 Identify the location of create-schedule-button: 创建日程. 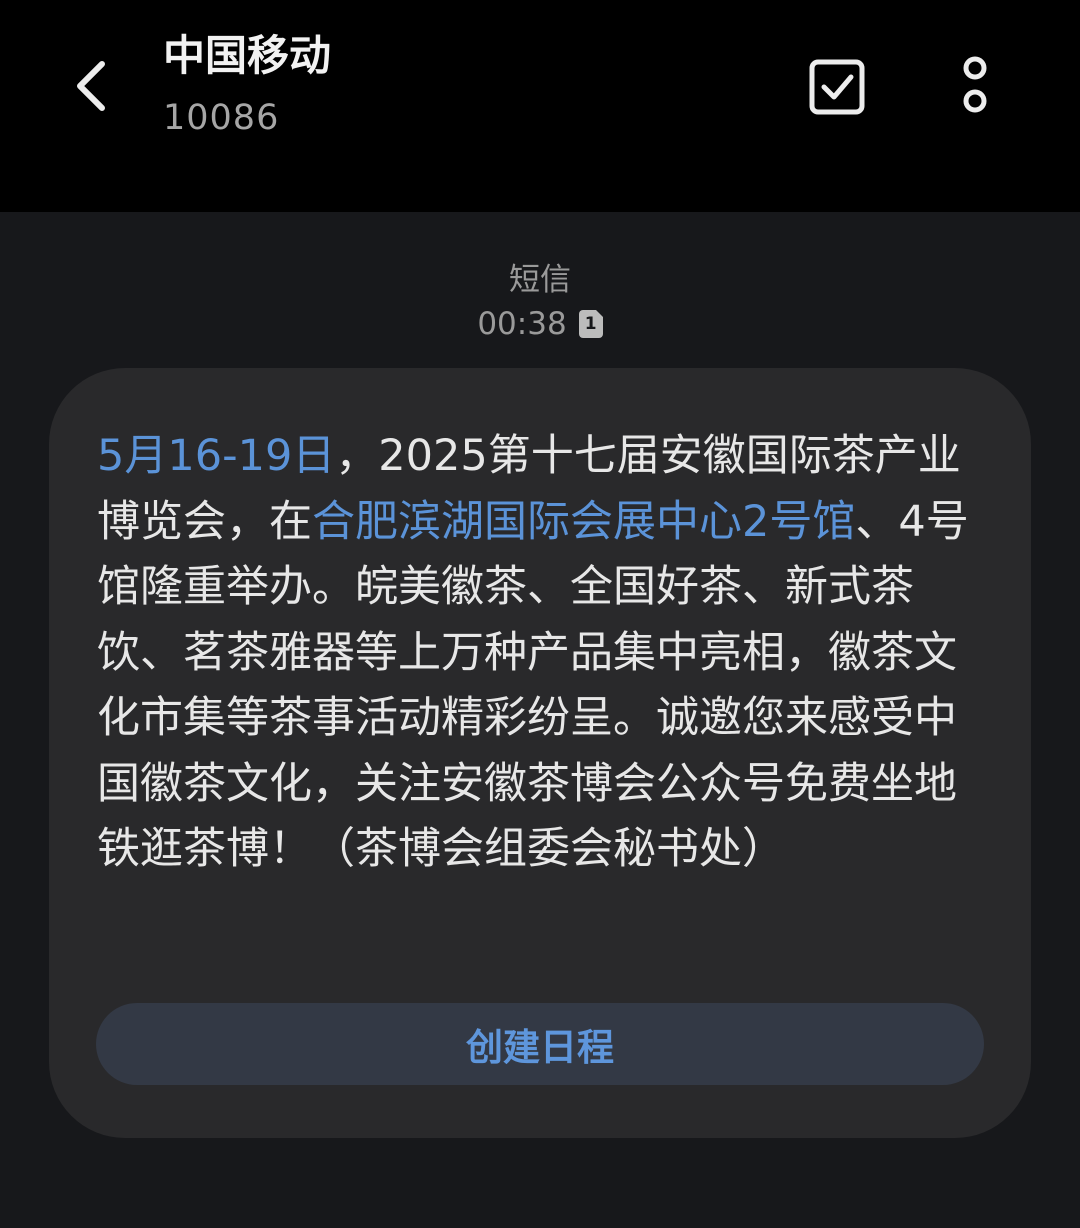
(540, 1044).